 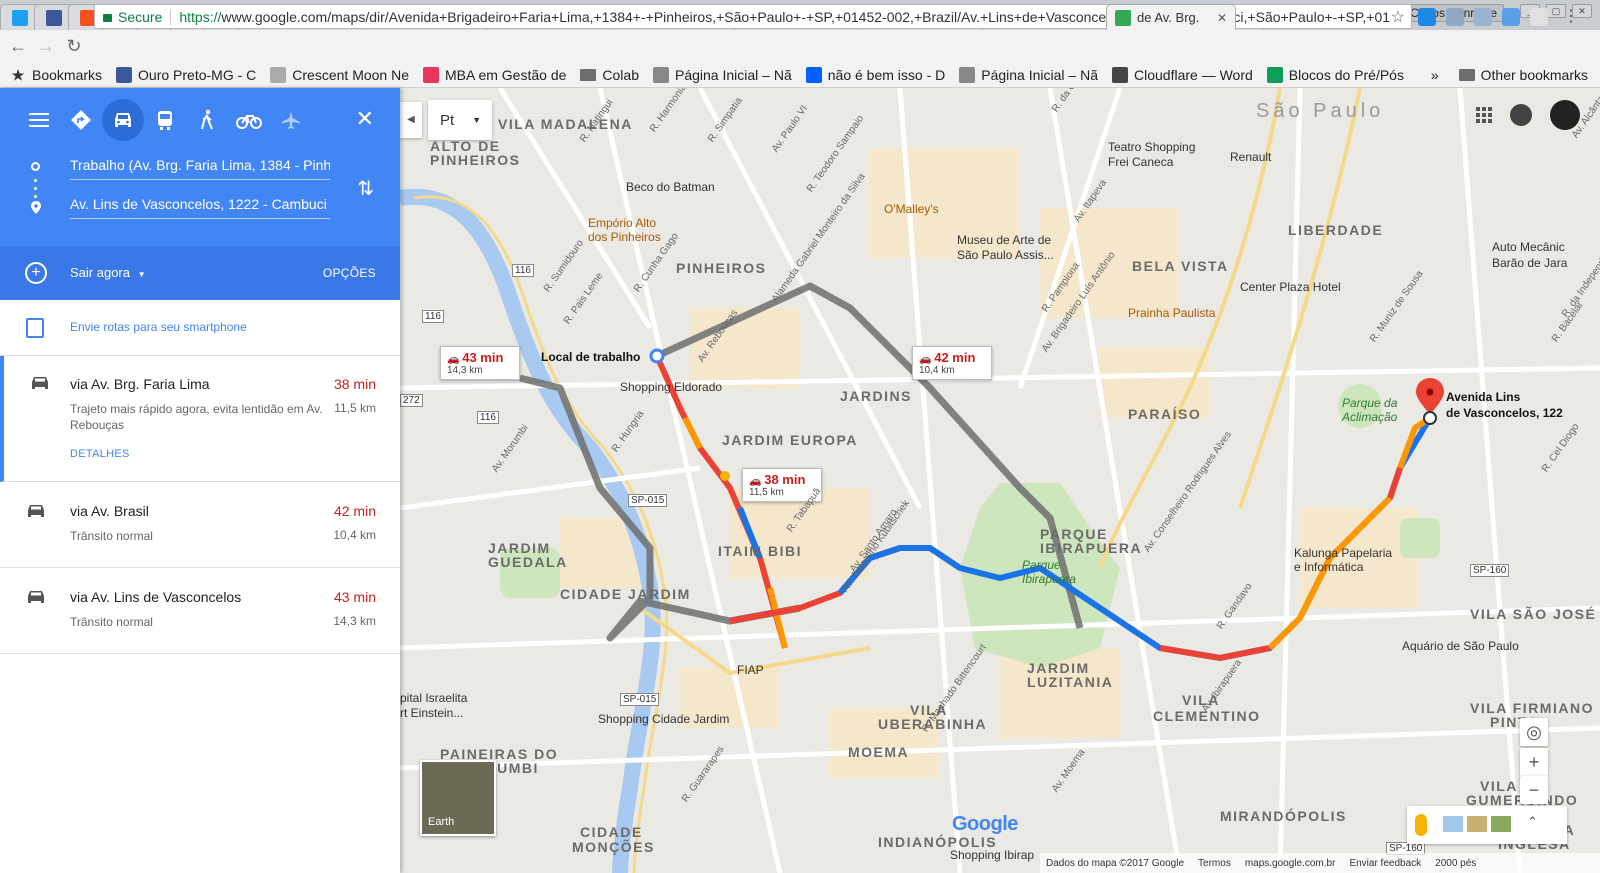 I want to click on browser-toolbar: ← → ↻, so click(x=800, y=46).